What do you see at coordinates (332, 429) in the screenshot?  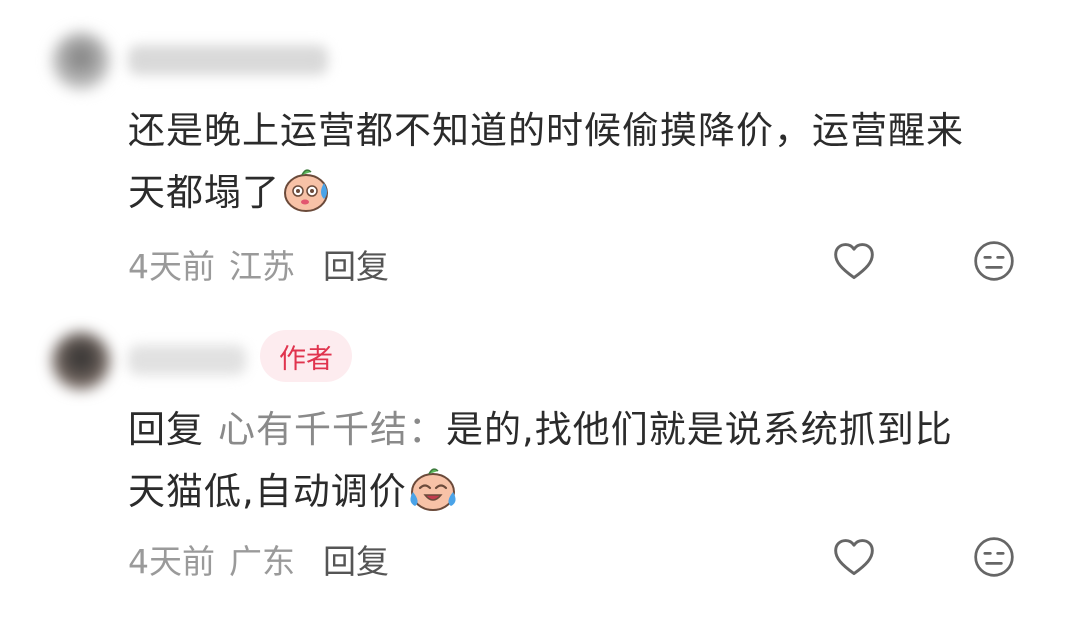 I see `reply-target-user: 心有千千结：` at bounding box center [332, 429].